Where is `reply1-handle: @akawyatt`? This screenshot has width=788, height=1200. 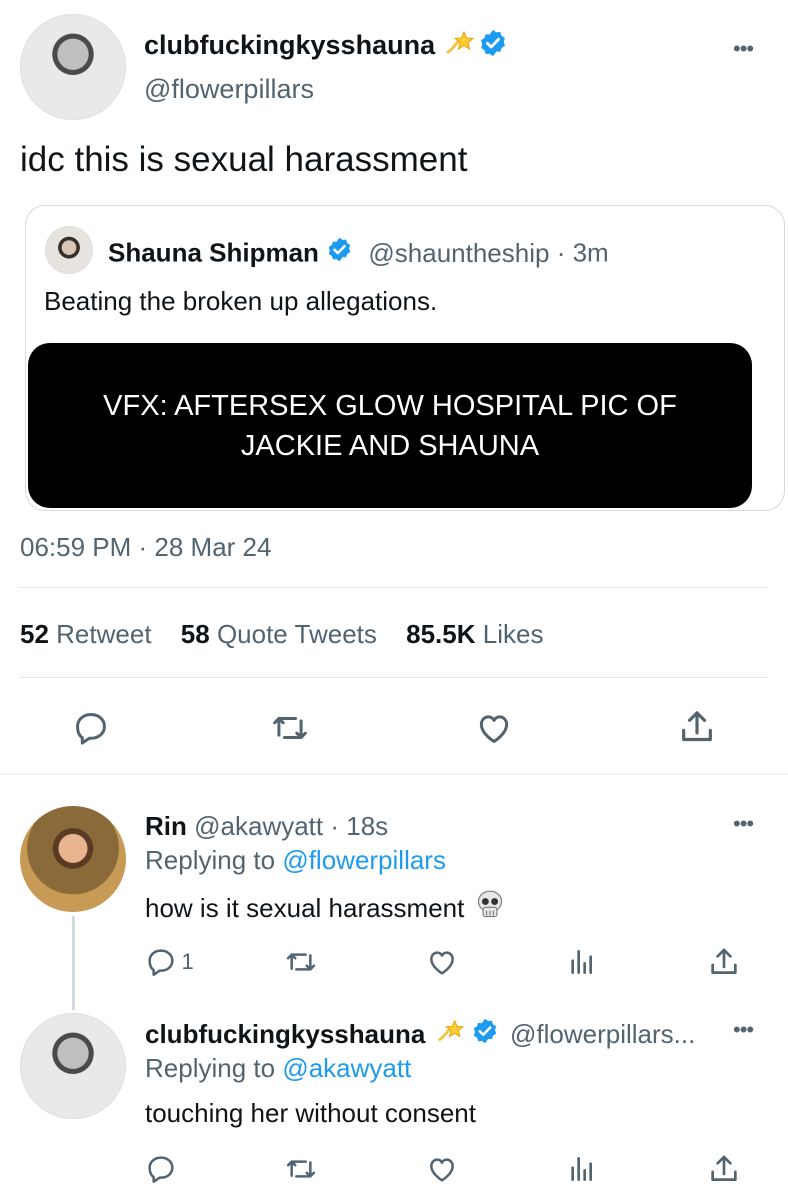 reply1-handle: @akawyatt is located at coordinates (258, 826).